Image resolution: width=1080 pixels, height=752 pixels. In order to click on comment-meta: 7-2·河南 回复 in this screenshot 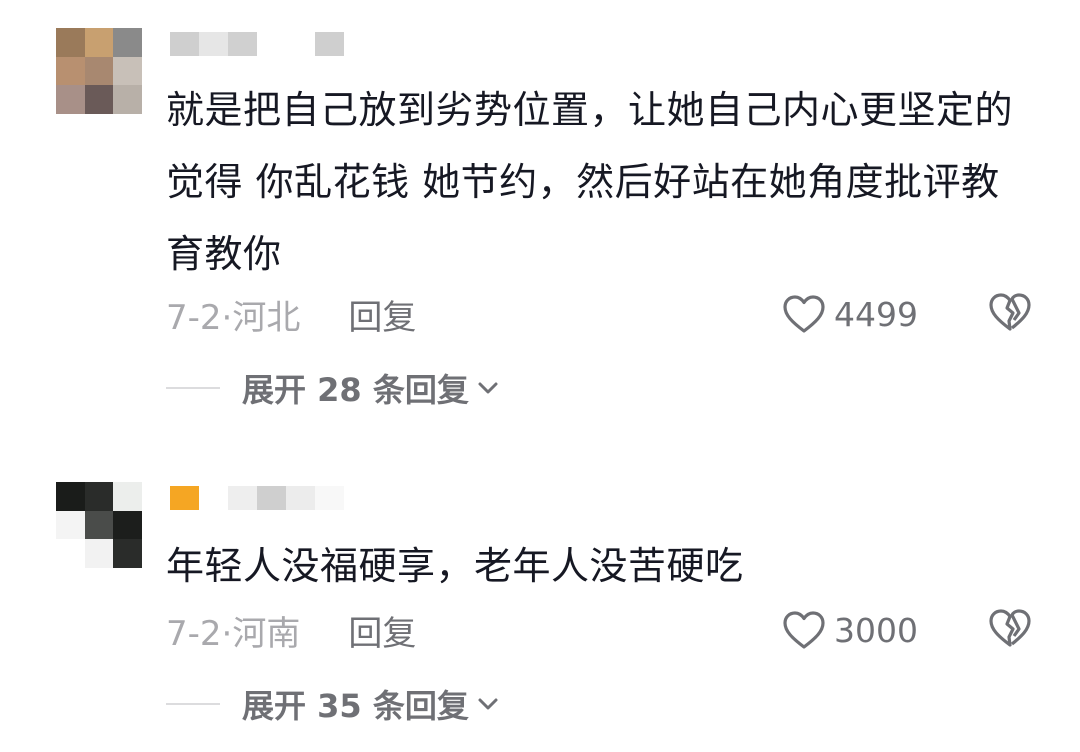, I will do `click(291, 630)`.